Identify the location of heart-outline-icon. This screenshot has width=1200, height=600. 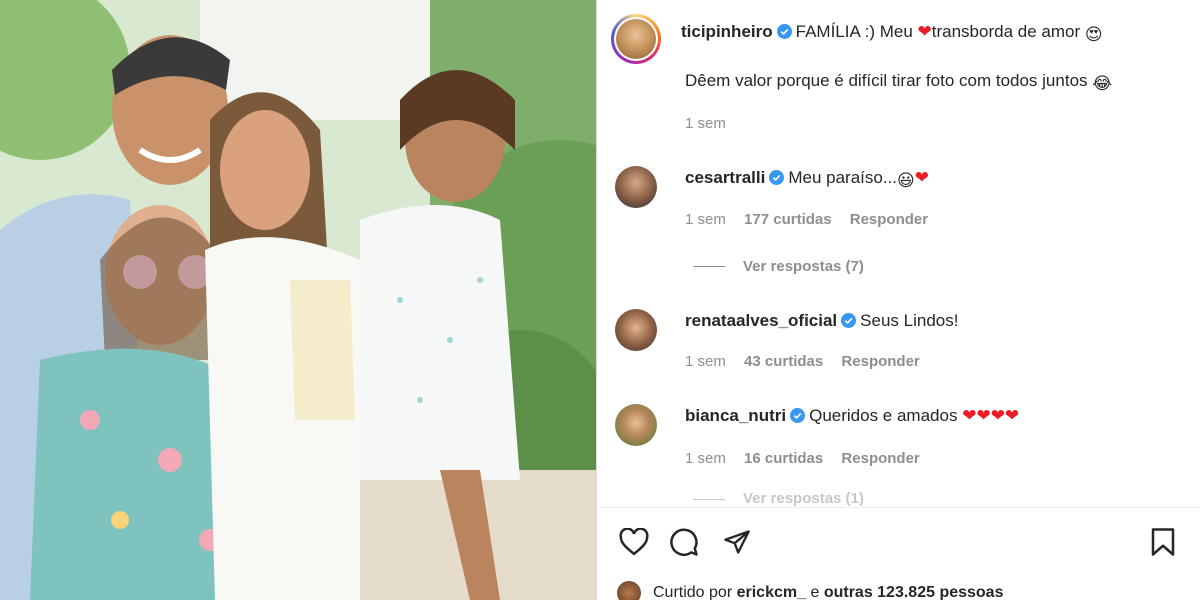
(634, 542).